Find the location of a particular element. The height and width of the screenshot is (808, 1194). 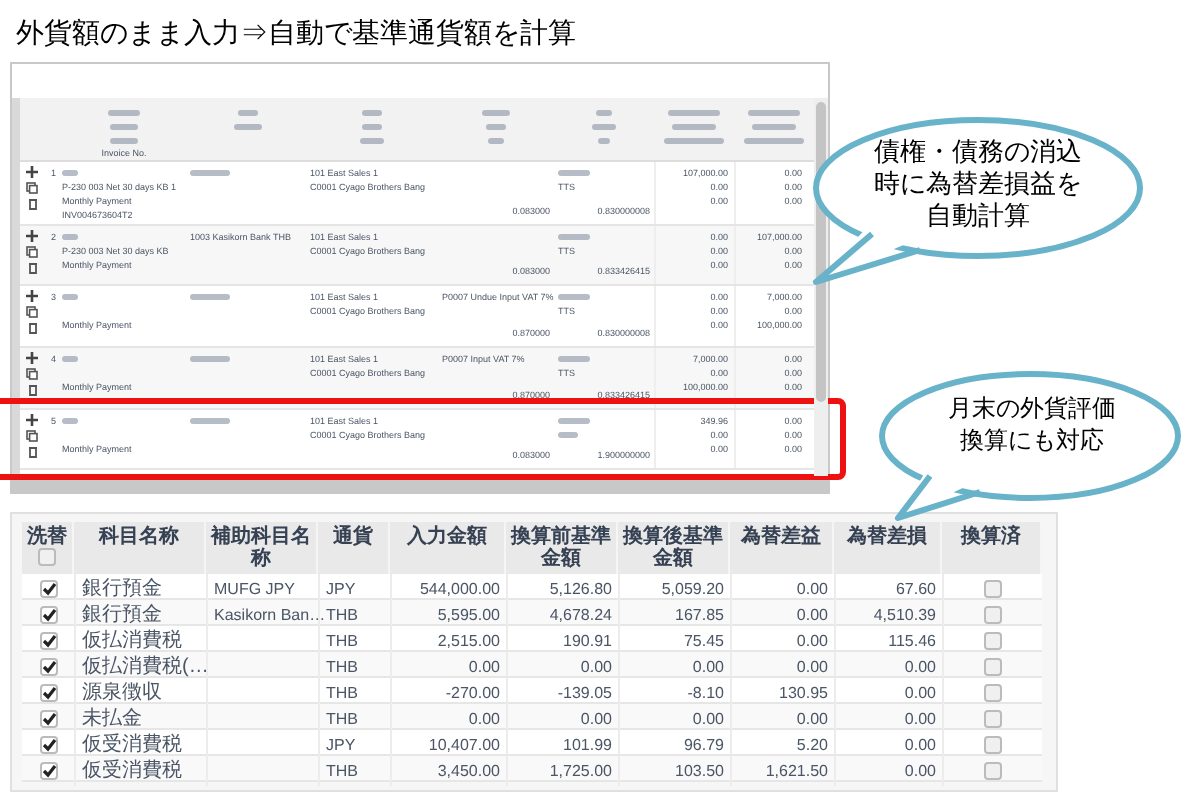

table-cell-text: 仮払消費税 is located at coordinates (132, 641).